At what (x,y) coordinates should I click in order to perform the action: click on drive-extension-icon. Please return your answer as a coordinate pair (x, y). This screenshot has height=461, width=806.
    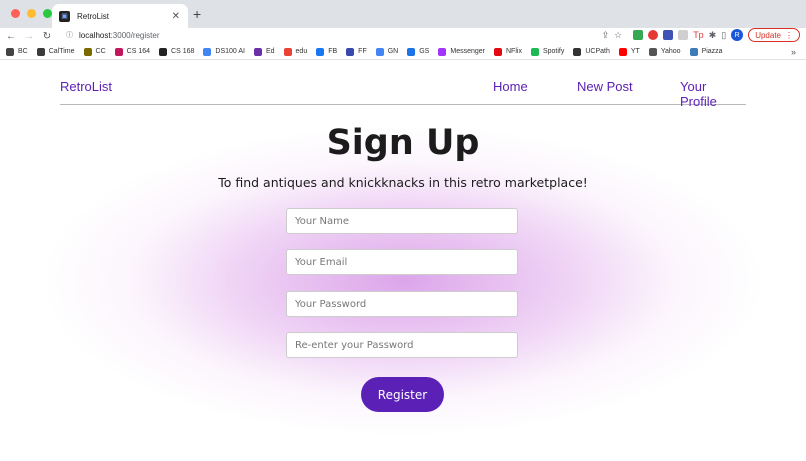
    Looking at the image, I should click on (638, 35).